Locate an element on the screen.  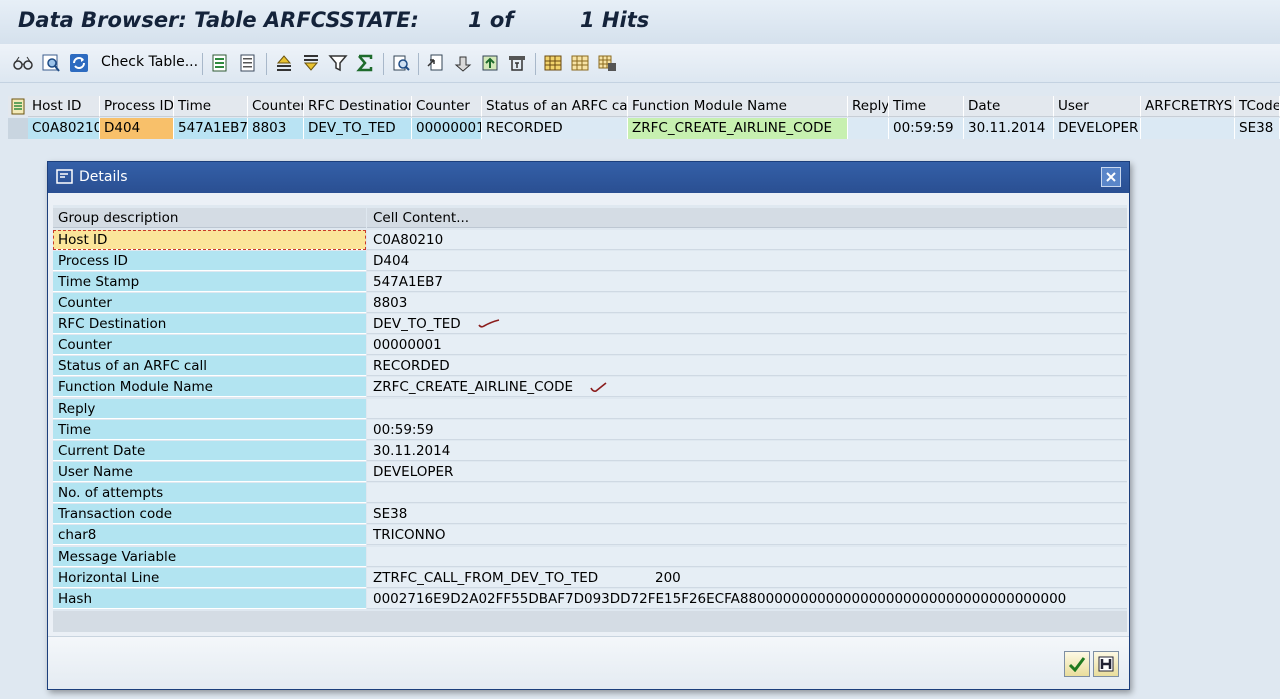
filter-icon is located at coordinates (338, 63).